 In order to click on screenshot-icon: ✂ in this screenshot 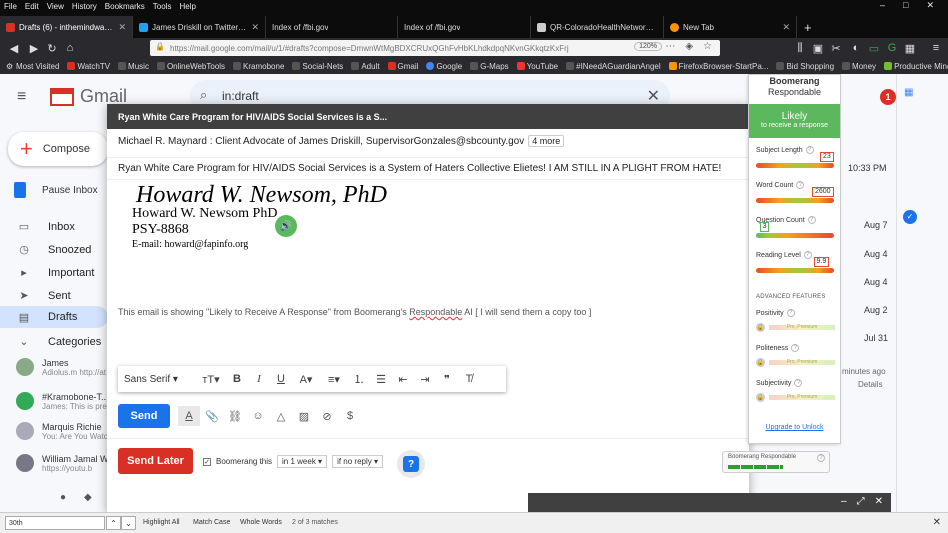, I will do `click(836, 48)`.